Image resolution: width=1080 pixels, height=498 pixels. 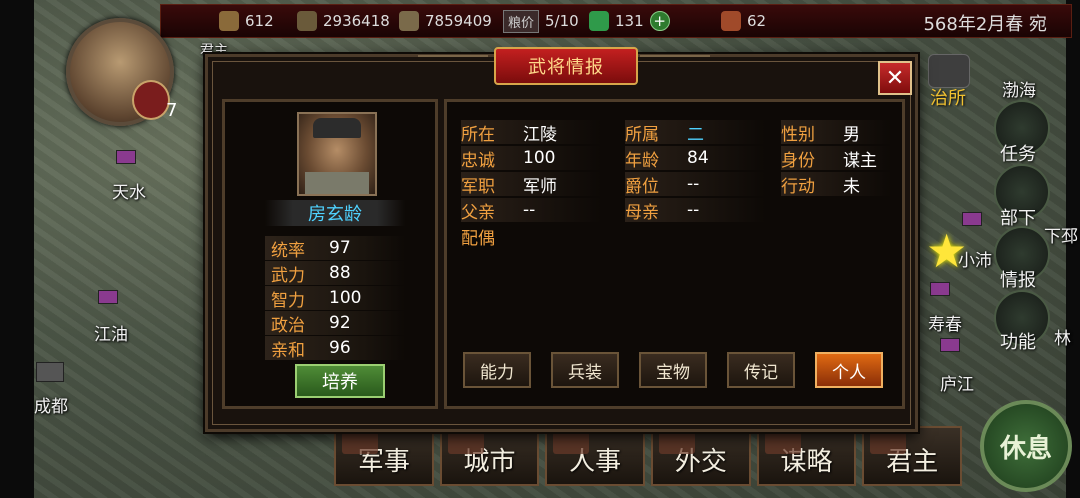 I want to click on stat-value: 96, so click(x=340, y=348).